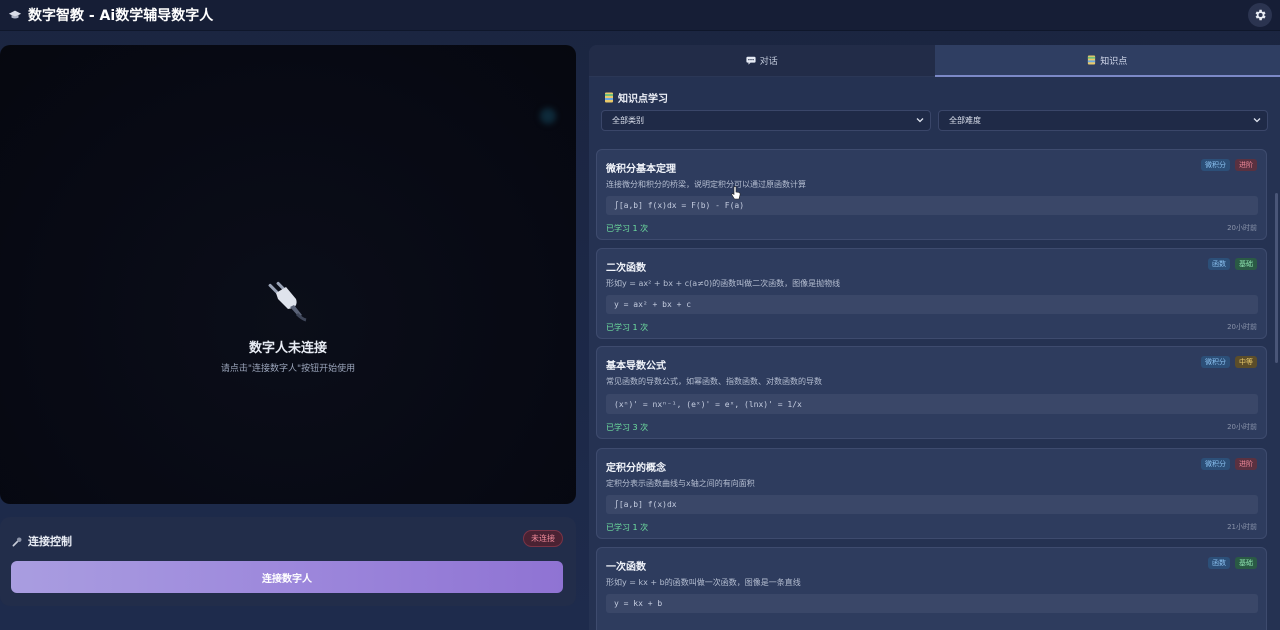  Describe the element at coordinates (636, 468) in the screenshot. I see `card-title: 定积分的概念` at that location.